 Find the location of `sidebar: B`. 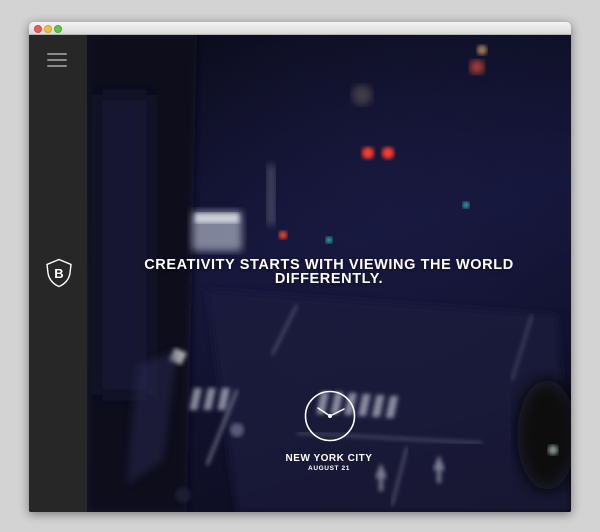

sidebar: B is located at coordinates (58, 273).